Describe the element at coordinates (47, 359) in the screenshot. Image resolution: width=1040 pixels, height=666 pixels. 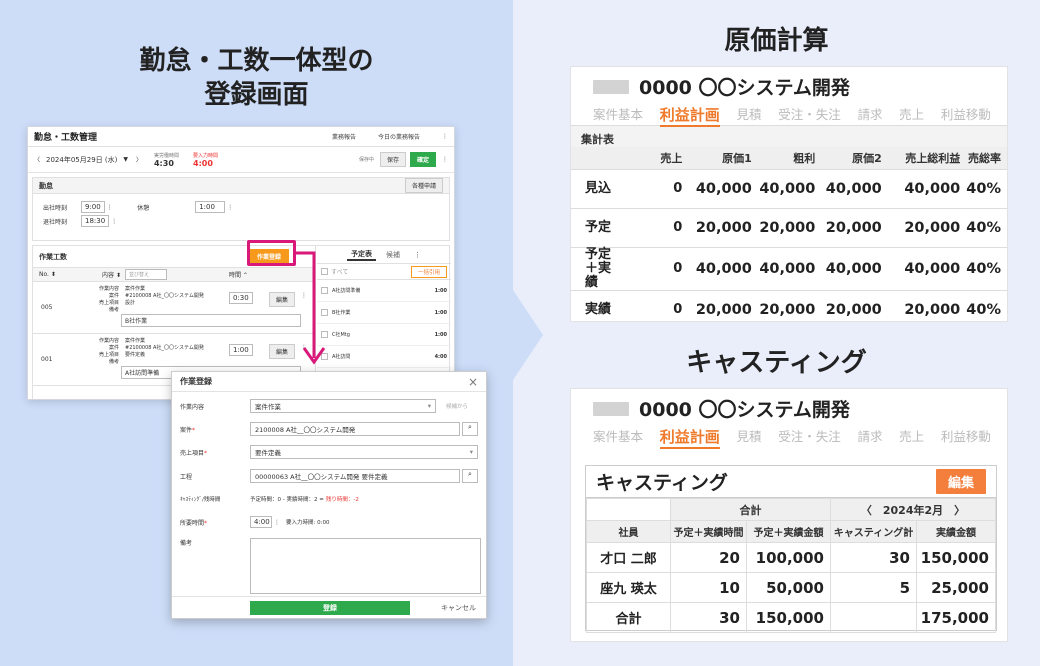
I see `row-no: 001` at that location.